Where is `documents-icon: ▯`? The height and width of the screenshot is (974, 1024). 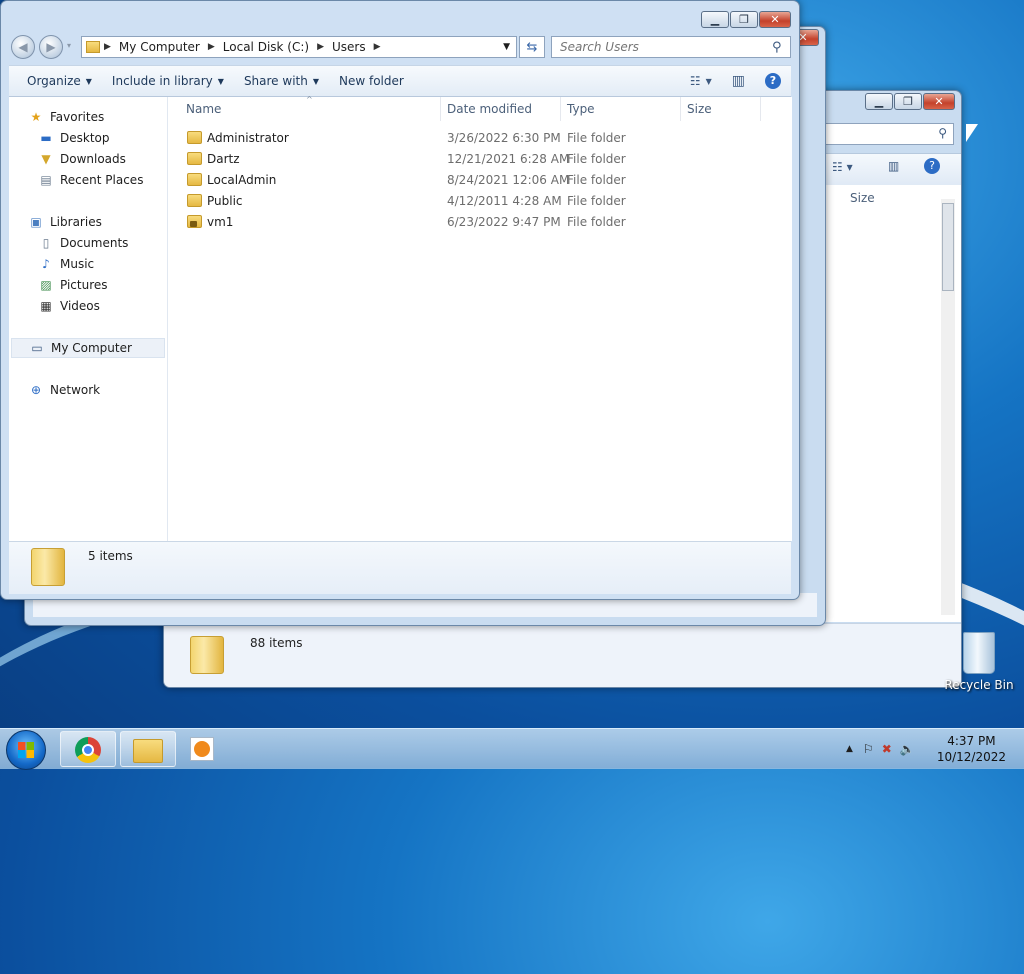 documents-icon: ▯ is located at coordinates (46, 243).